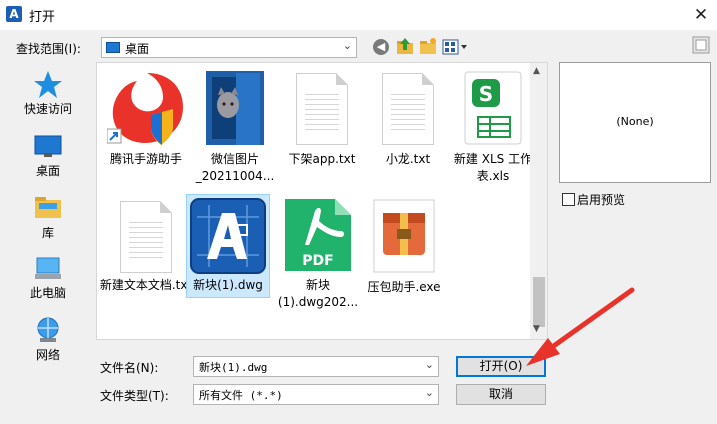 Image resolution: width=717 pixels, height=424 pixels. What do you see at coordinates (580, 326) in the screenshot?
I see `annotation-arrow` at bounding box center [580, 326].